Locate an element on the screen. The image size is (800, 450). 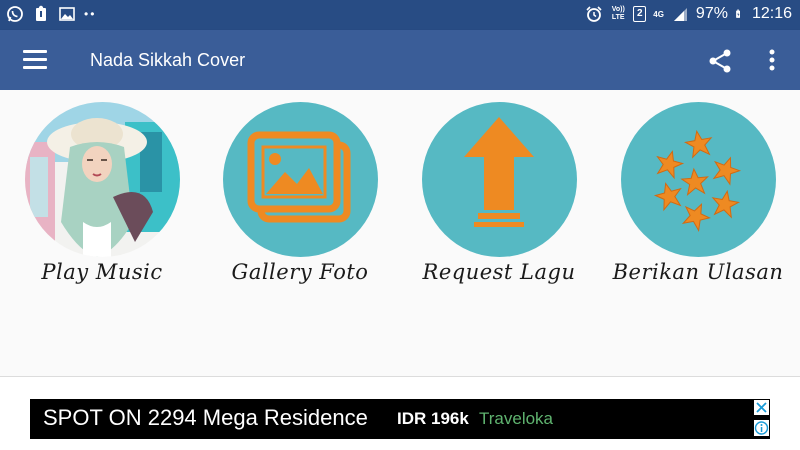
ulasan-circle is located at coordinates (698, 179).